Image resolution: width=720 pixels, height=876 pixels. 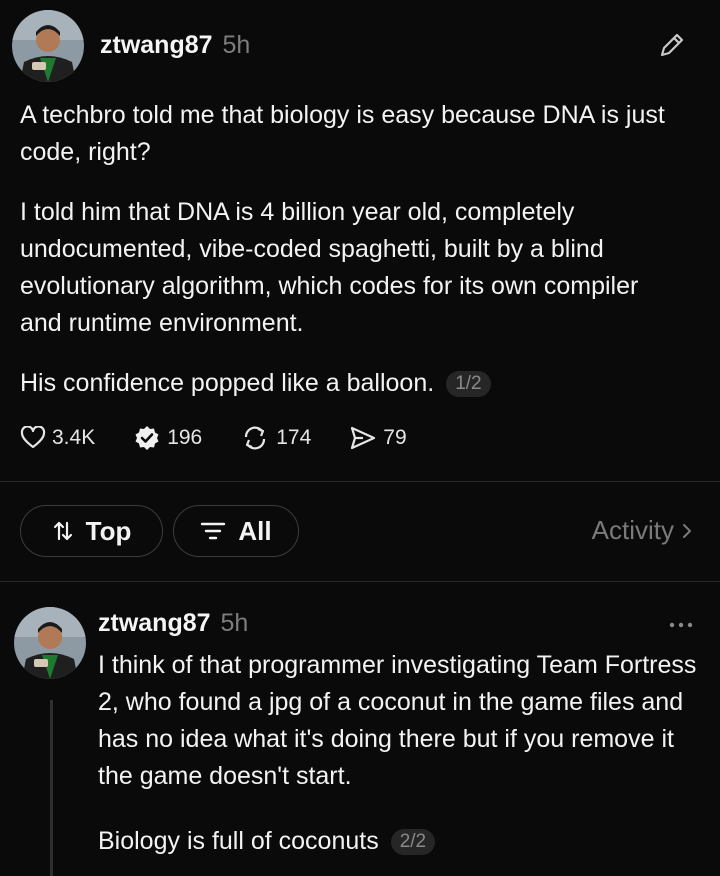 What do you see at coordinates (378, 438) in the screenshot?
I see `share-stat: 79` at bounding box center [378, 438].